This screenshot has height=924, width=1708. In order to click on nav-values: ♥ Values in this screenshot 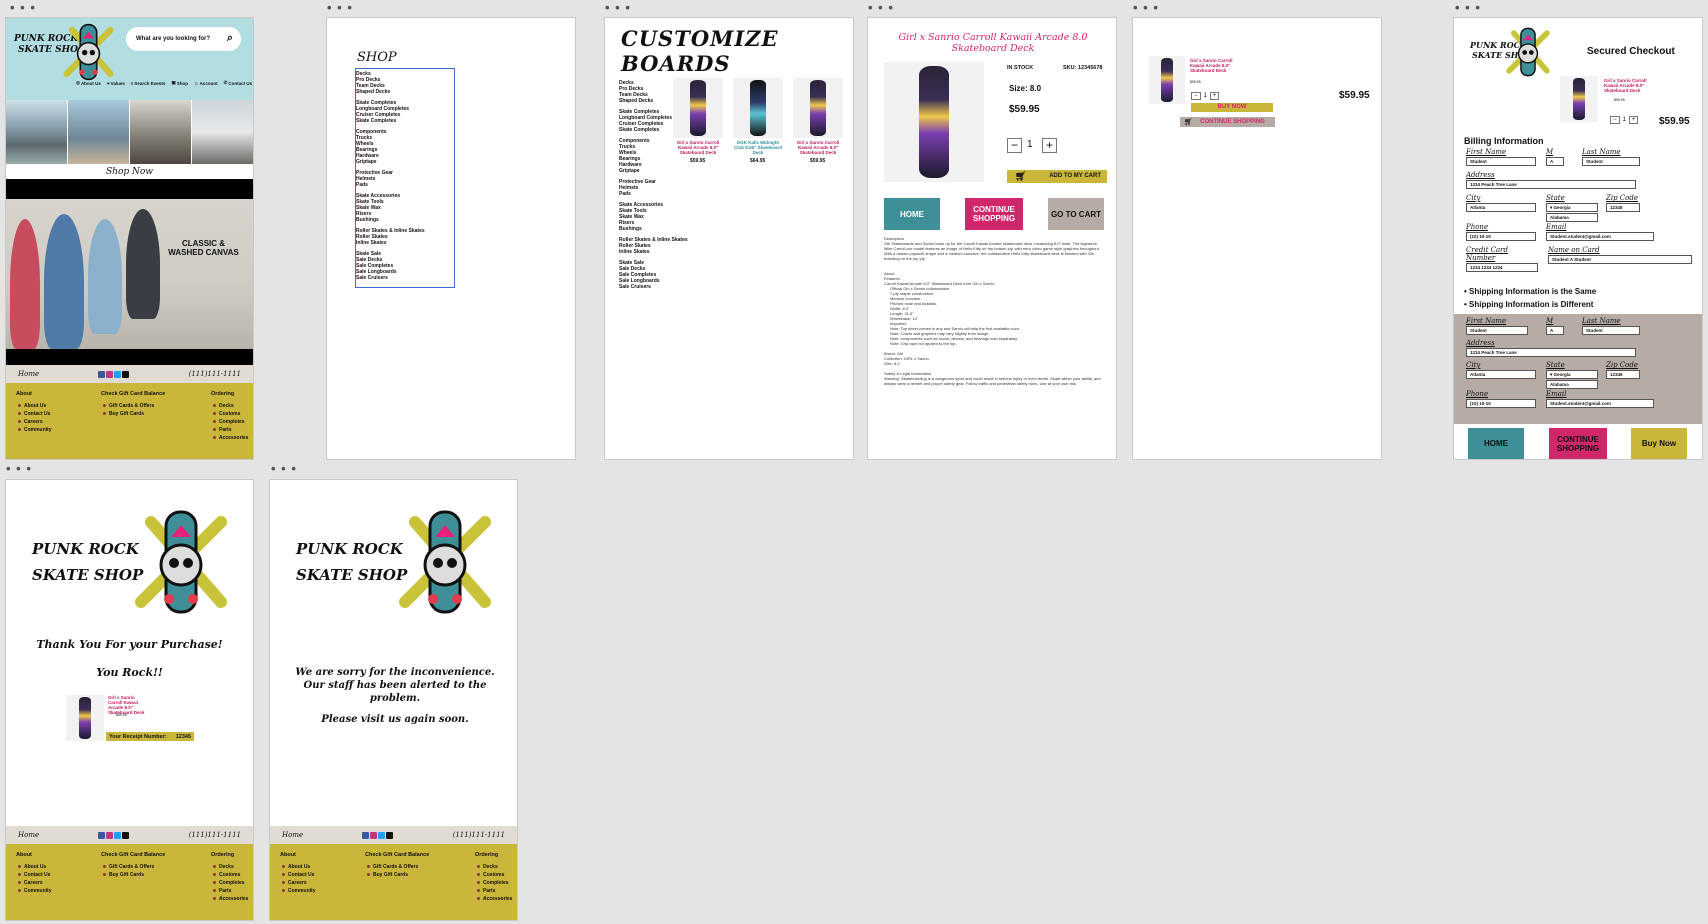, I will do `click(116, 83)`.